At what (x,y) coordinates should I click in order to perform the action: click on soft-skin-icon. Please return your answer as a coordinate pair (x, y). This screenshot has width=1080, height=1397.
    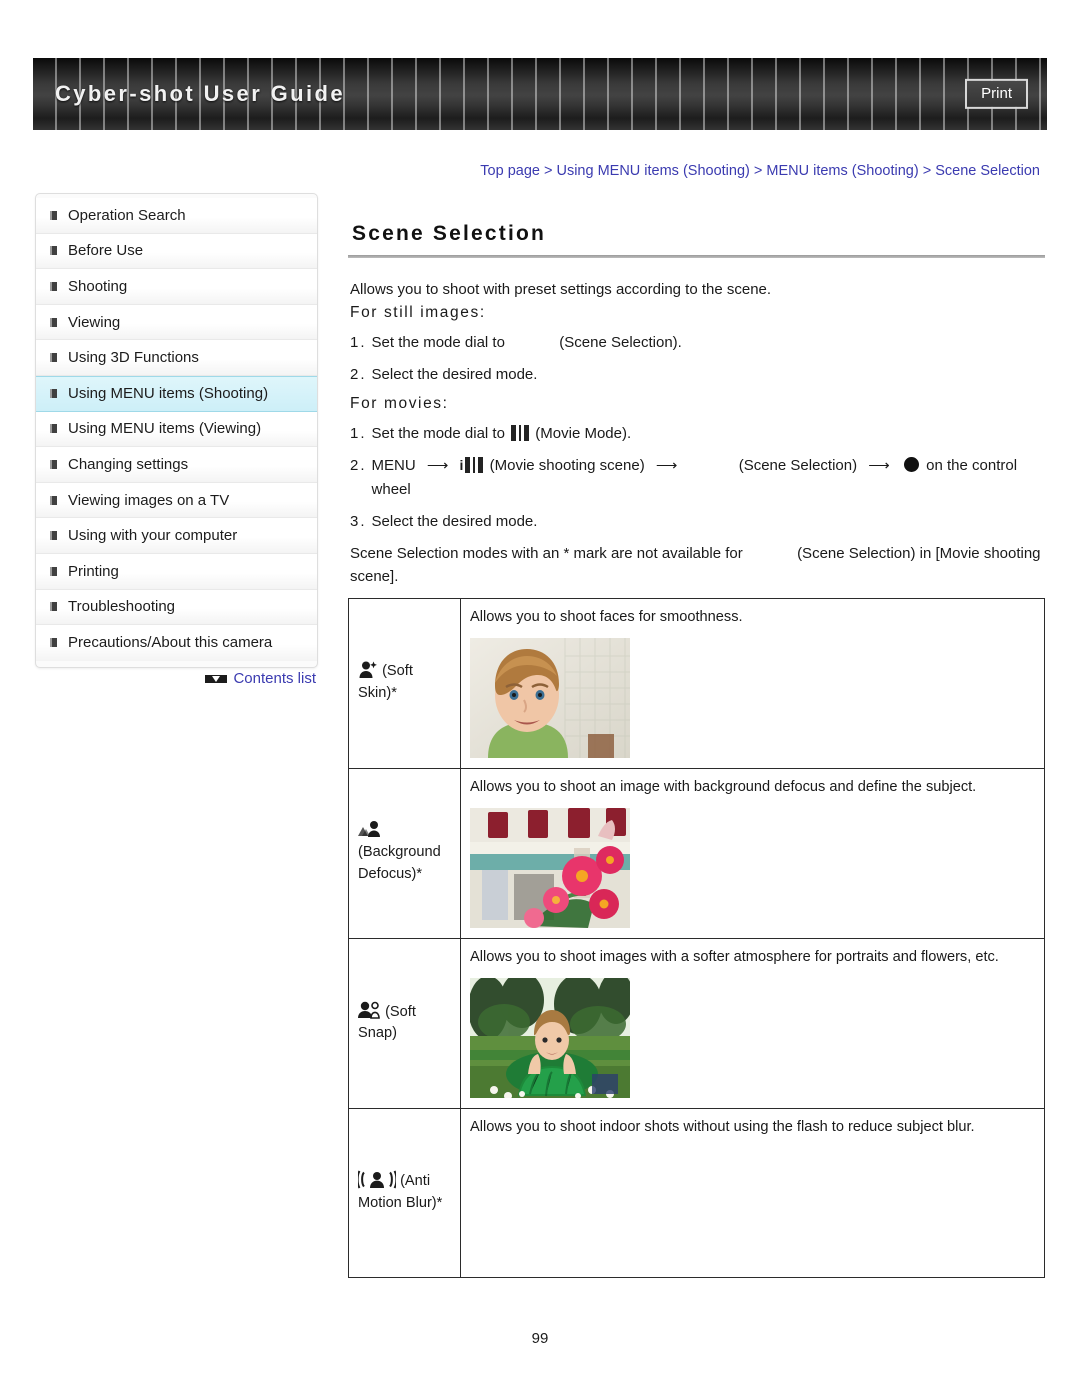
    Looking at the image, I should click on (368, 670).